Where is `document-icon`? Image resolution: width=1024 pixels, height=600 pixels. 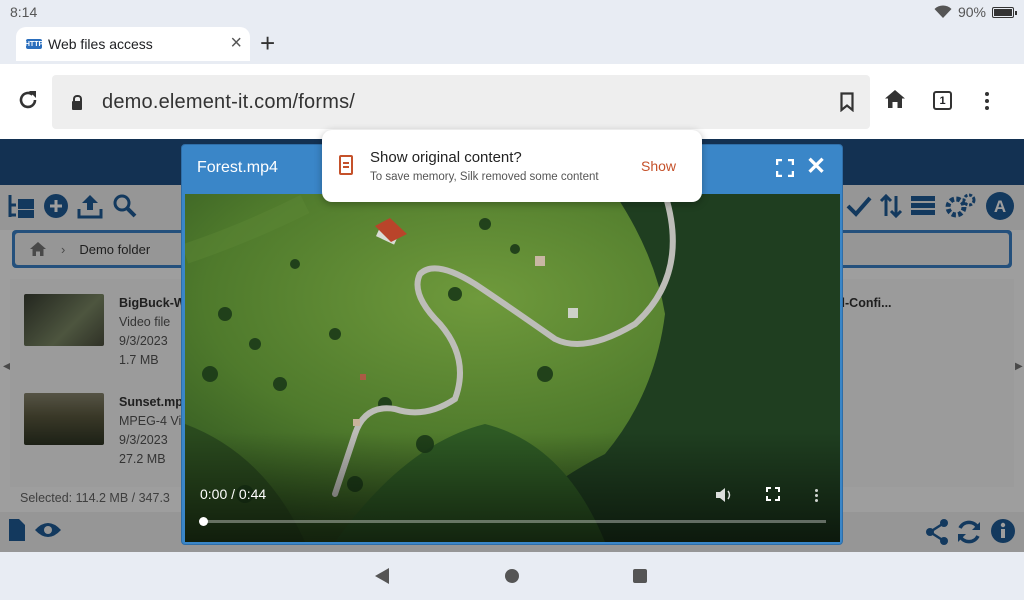 document-icon is located at coordinates (346, 165).